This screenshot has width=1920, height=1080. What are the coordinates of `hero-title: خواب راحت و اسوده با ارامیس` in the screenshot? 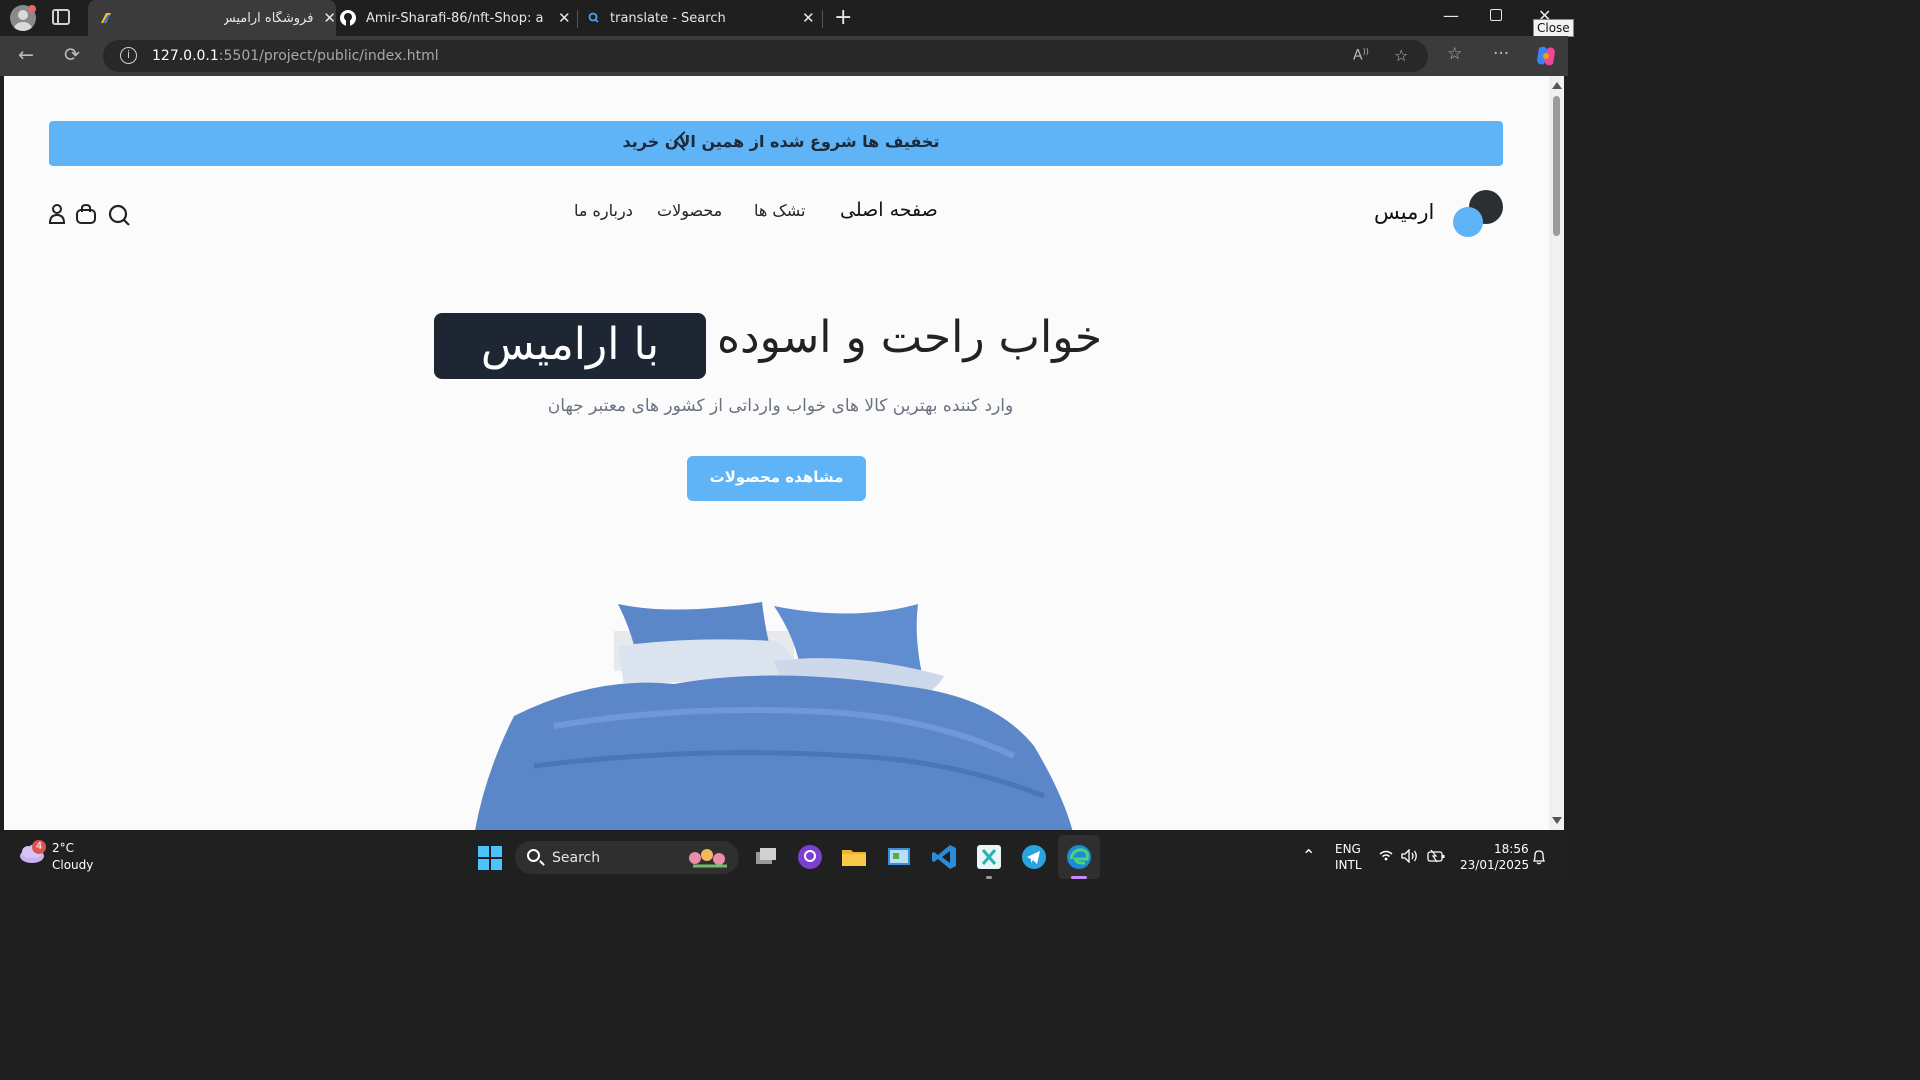 It's located at (776, 348).